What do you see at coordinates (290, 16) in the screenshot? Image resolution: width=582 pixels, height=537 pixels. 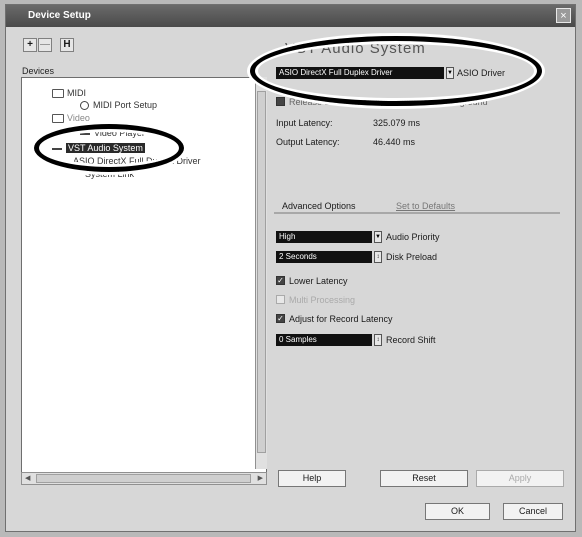 I see `title-bar: Device Setup ×` at bounding box center [290, 16].